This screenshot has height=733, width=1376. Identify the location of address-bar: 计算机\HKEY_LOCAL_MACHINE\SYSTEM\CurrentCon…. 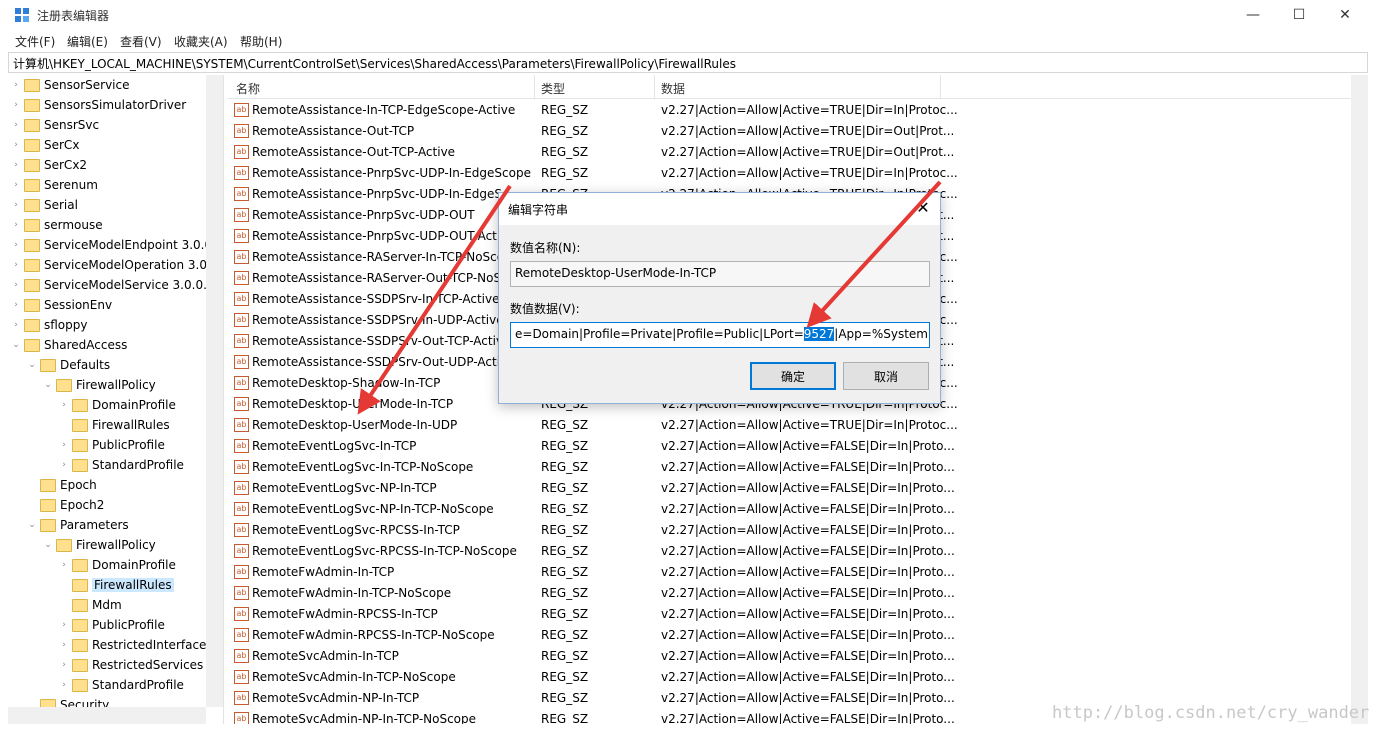
(688, 62).